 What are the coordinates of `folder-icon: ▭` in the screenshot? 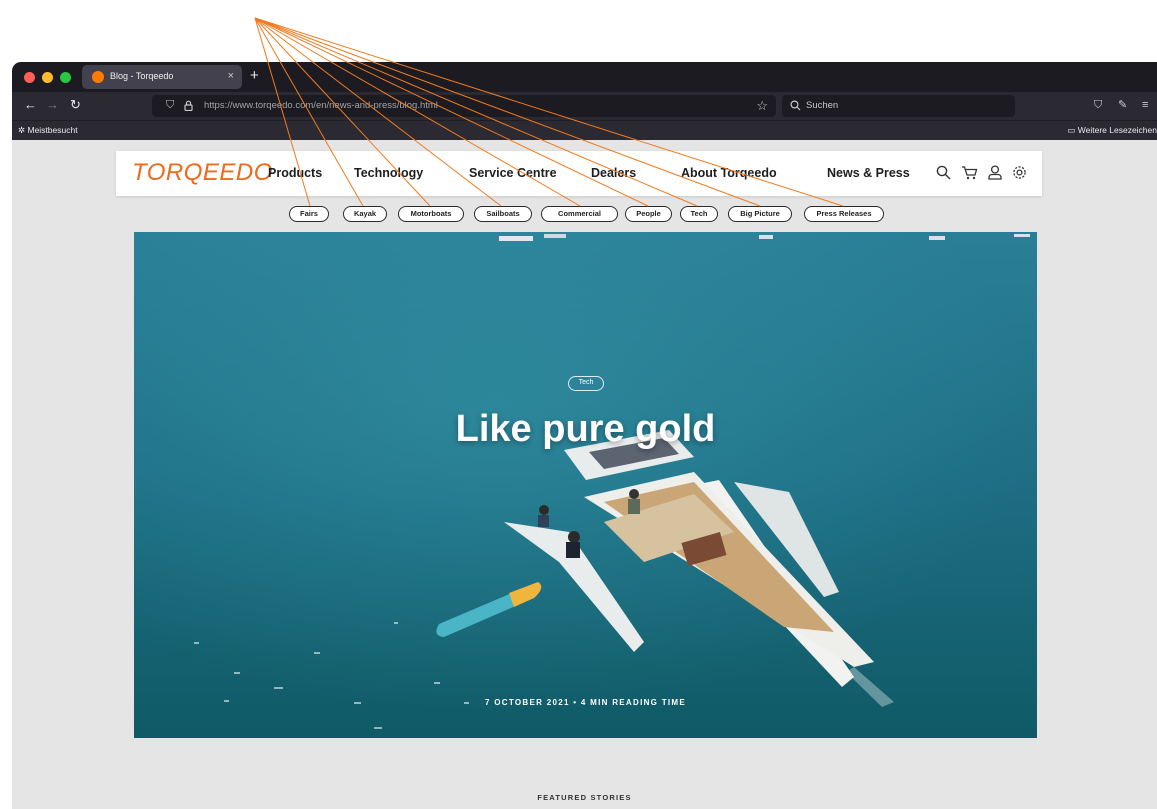 It's located at (1071, 130).